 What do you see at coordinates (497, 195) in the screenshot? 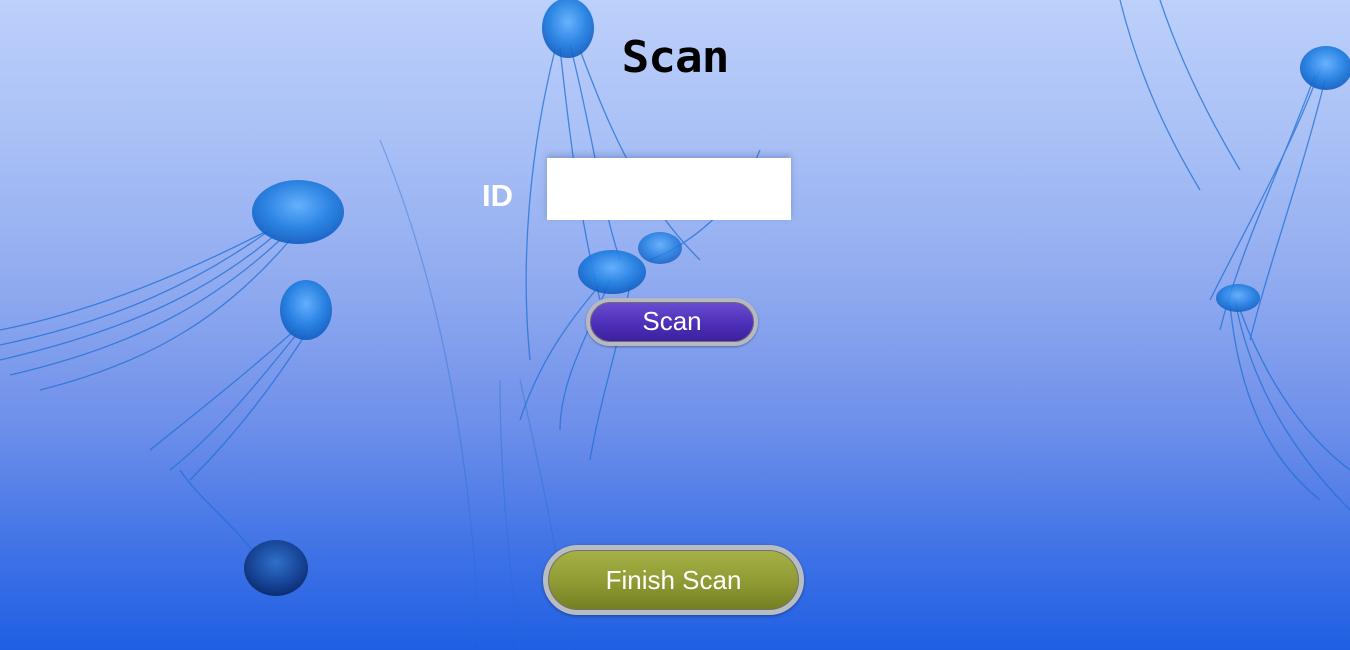
I see `id-label: ID` at bounding box center [497, 195].